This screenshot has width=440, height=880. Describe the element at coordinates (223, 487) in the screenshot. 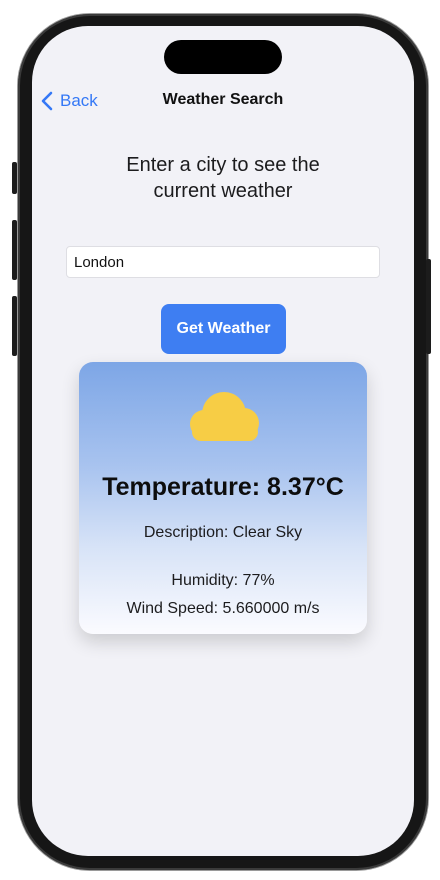

I see `temperature-text: Temperature: 8.37°C` at that location.